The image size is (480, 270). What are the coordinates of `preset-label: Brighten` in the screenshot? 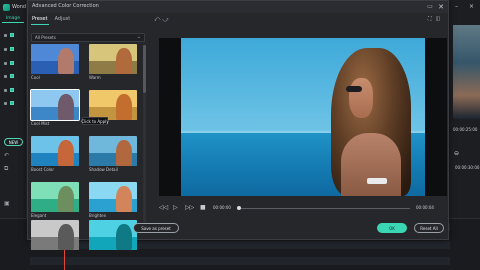 It's located at (98, 215).